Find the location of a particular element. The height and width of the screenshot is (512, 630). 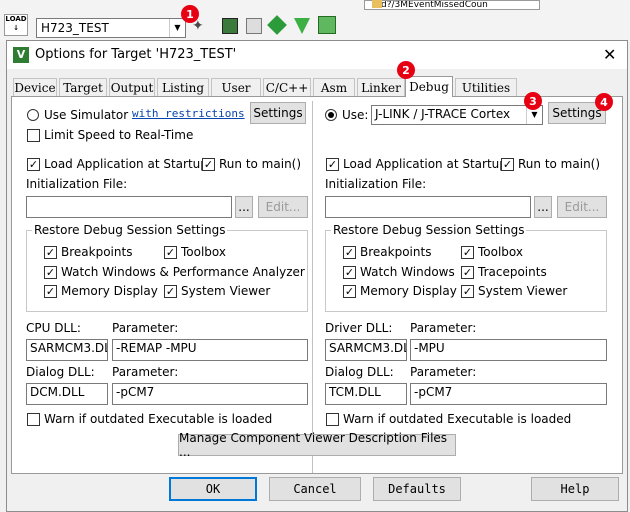

breakpoints-checkbox-right: ✓ is located at coordinates (349, 252).